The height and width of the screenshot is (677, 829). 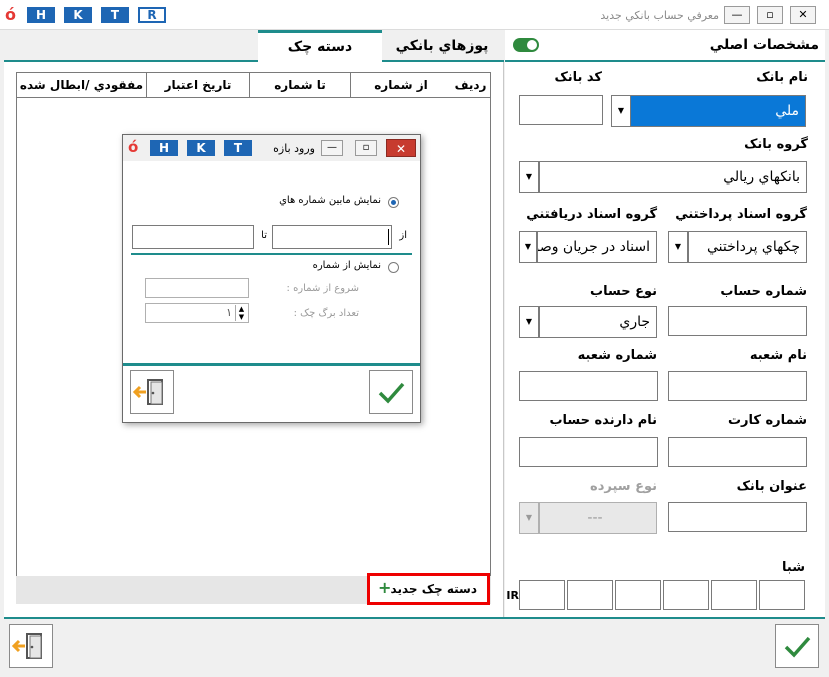 What do you see at coordinates (241, 313) in the screenshot?
I see `stepper-arrows-icon: ▲ ▼` at bounding box center [241, 313].